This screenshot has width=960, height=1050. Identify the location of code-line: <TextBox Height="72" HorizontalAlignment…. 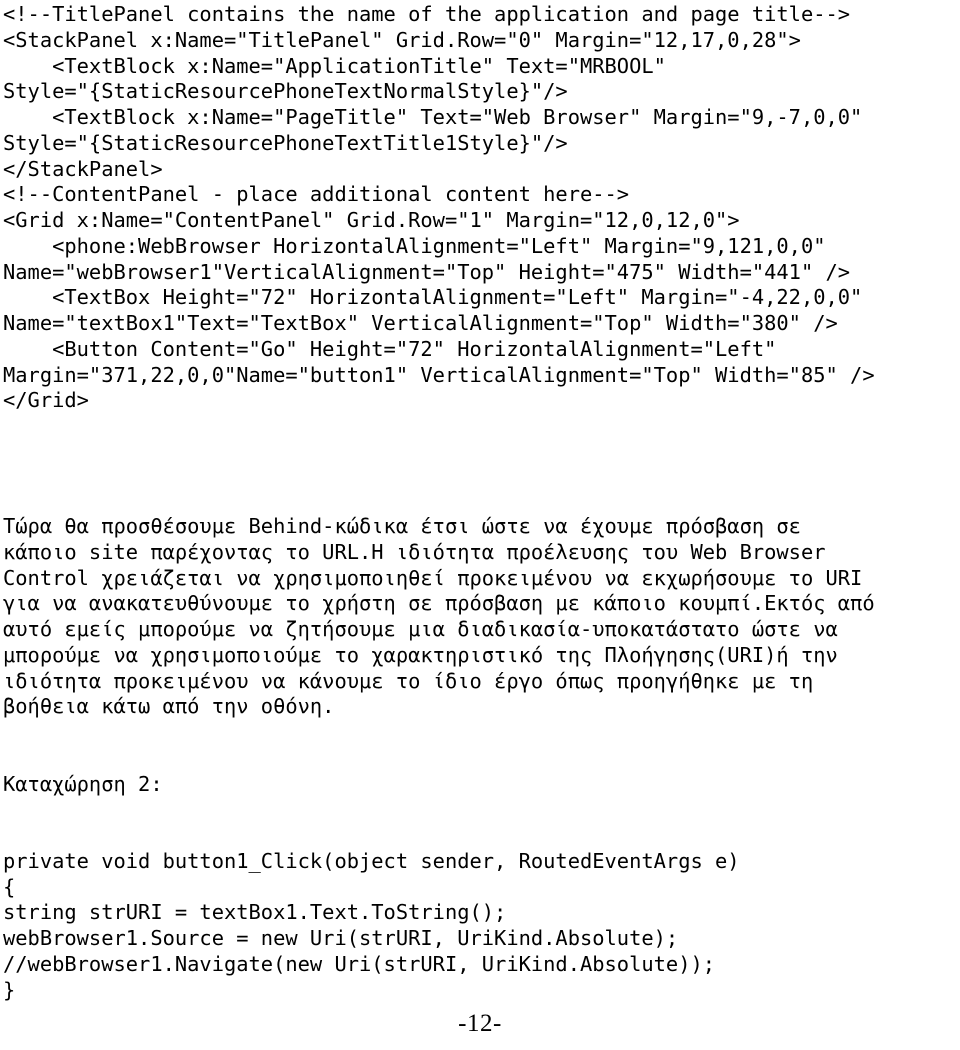
(433, 297).